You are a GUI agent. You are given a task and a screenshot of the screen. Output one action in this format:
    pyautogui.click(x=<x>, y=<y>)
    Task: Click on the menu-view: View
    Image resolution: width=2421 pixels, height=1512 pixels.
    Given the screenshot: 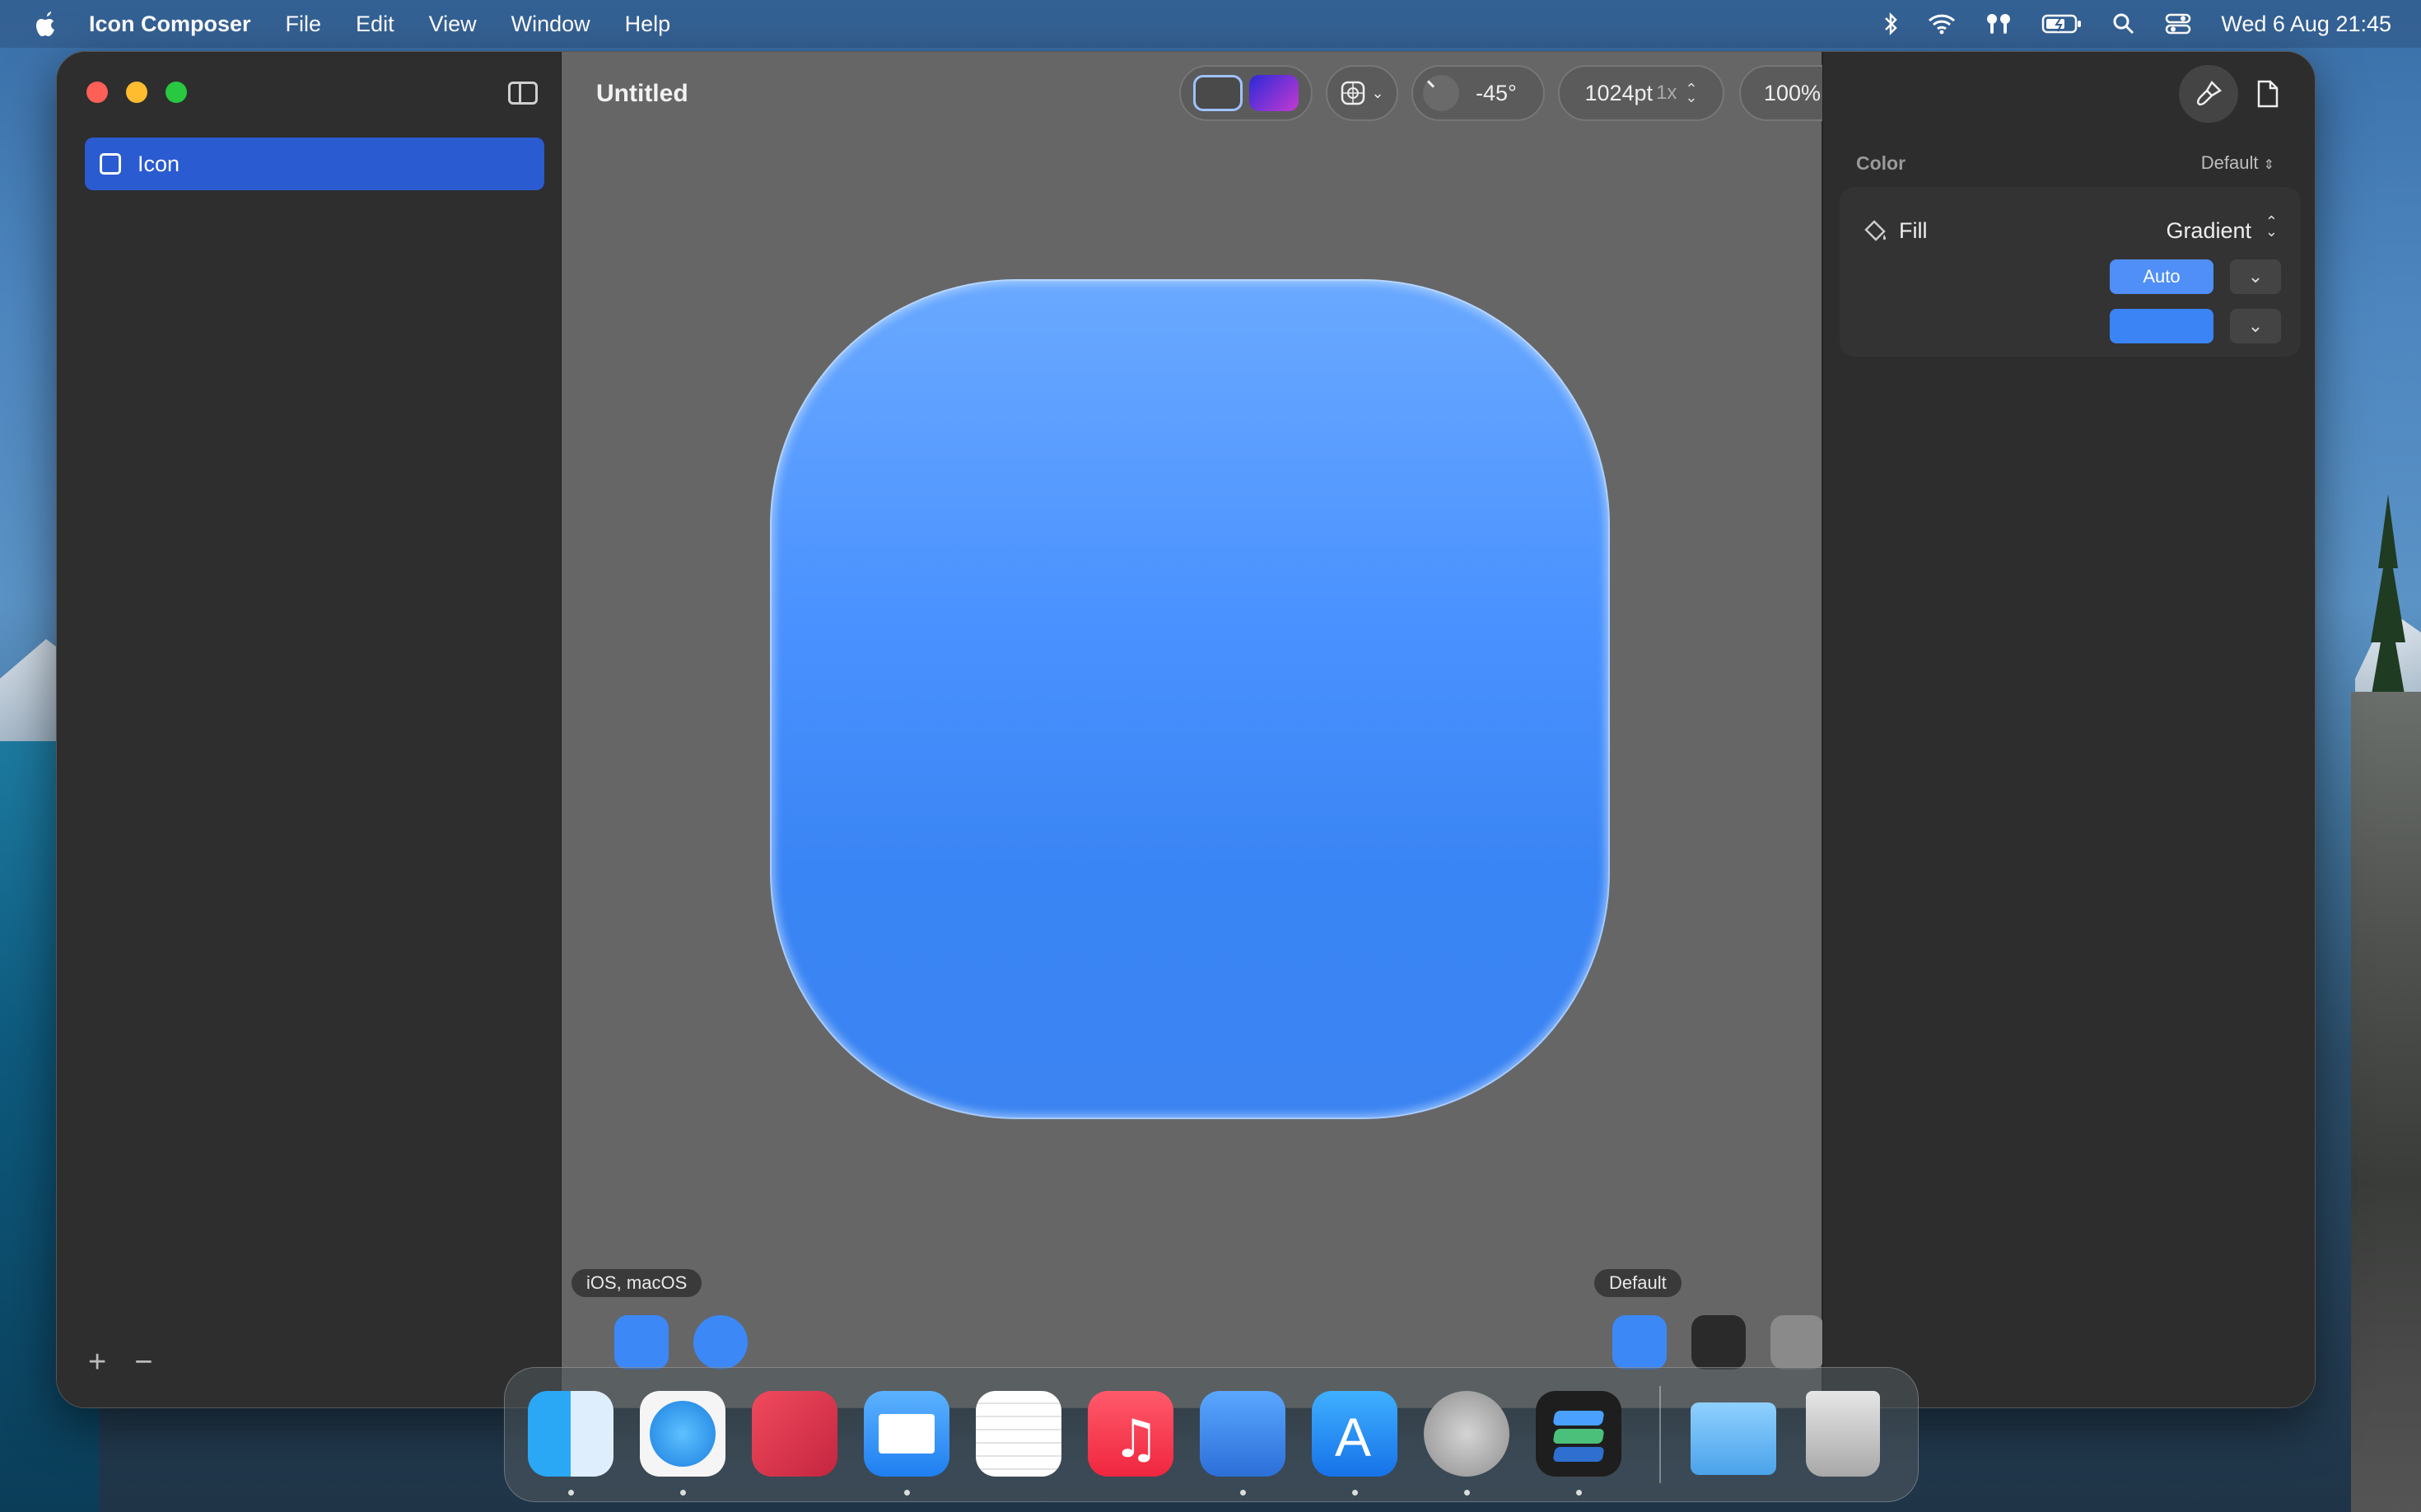 What is the action you would take?
    pyautogui.click(x=453, y=24)
    